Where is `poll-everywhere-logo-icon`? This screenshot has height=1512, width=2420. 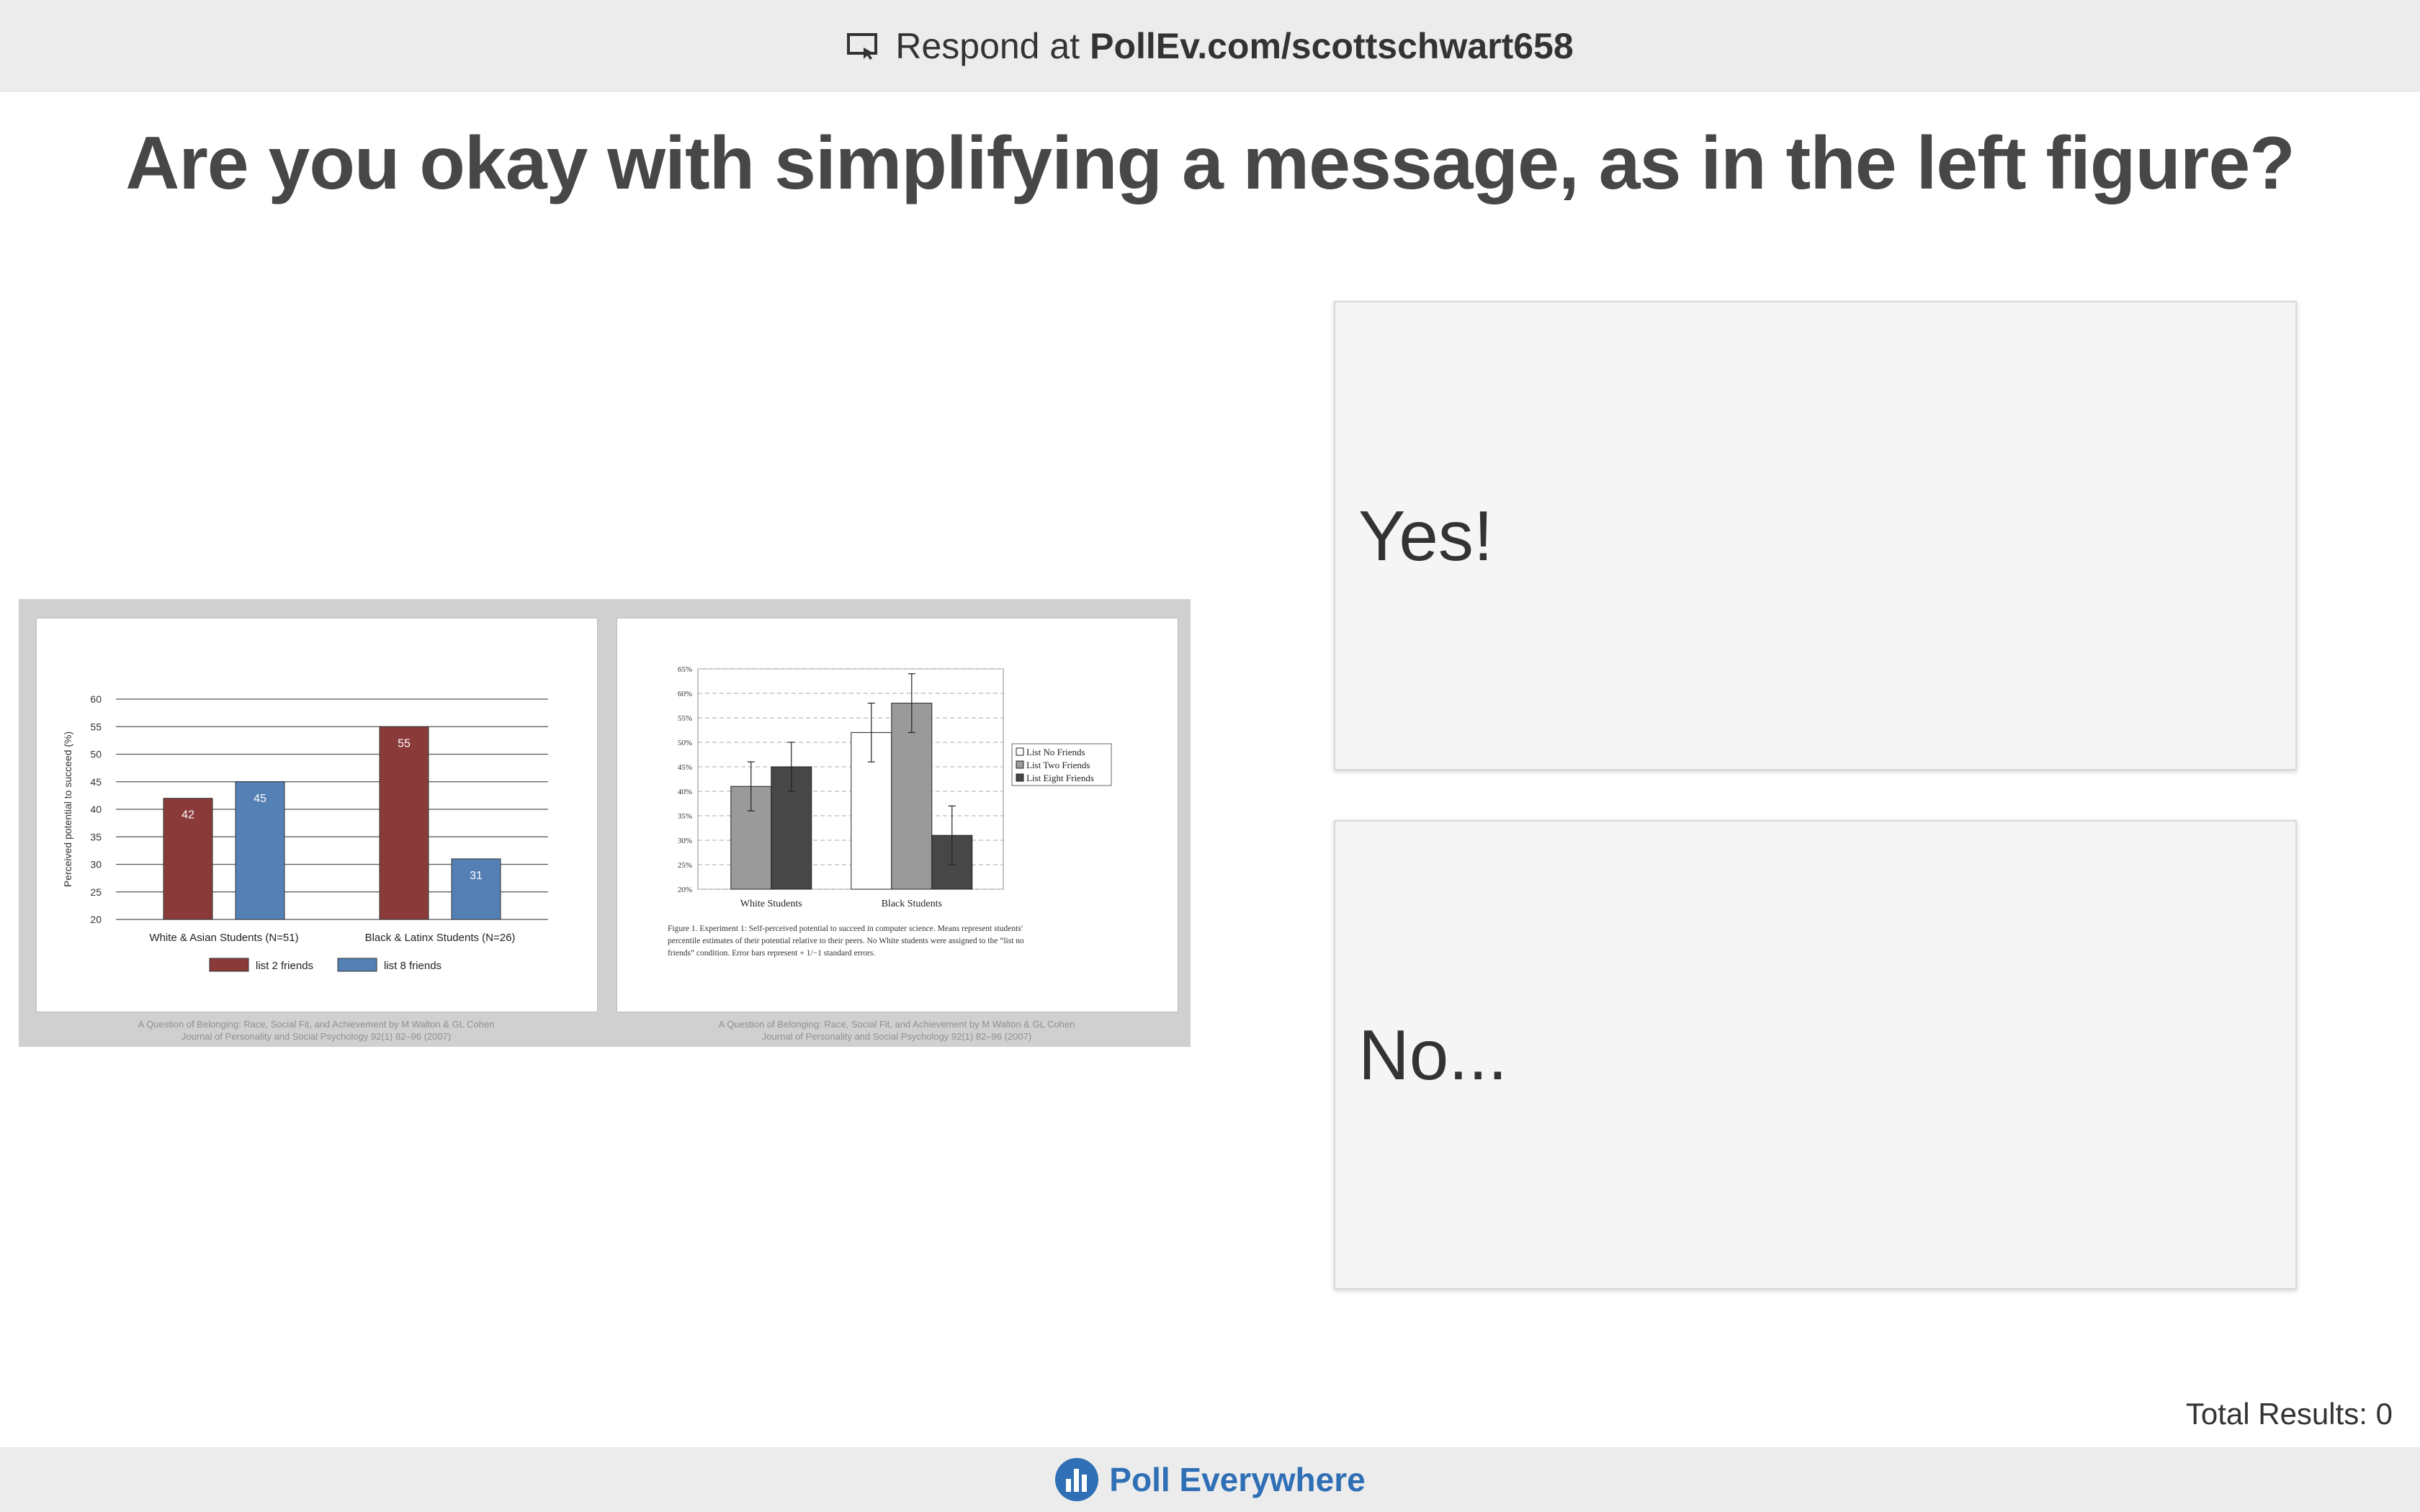 poll-everywhere-logo-icon is located at coordinates (1077, 1479).